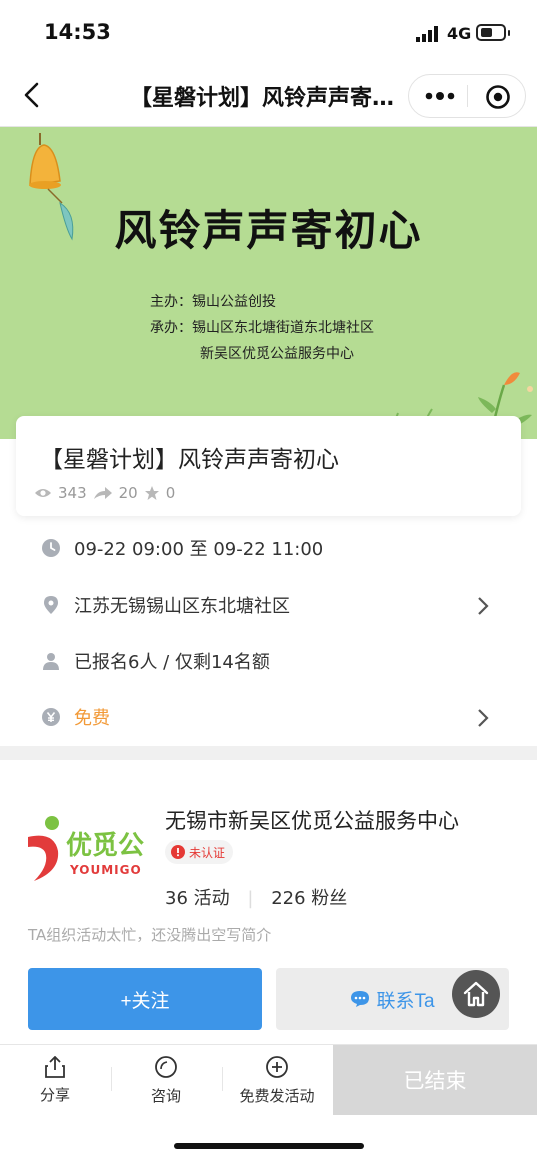 This screenshot has width=537, height=1162. I want to click on bottom-action-bar: 分享 咨询 免费发活动 已结束, so click(268, 1079).